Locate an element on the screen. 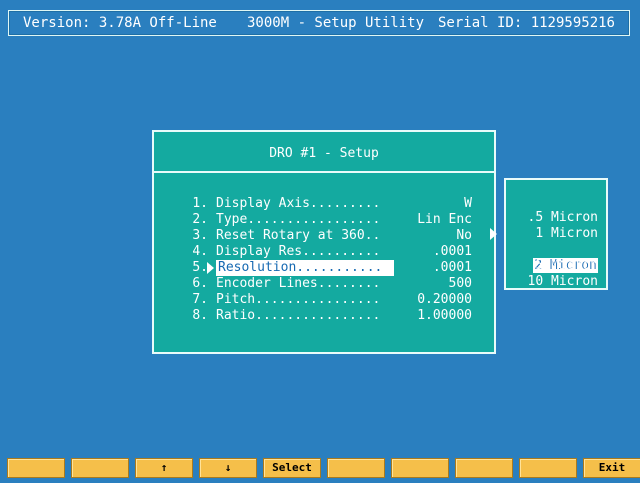 Image resolution: width=640 pixels, height=483 pixels. fkey-8-button is located at coordinates (484, 468).